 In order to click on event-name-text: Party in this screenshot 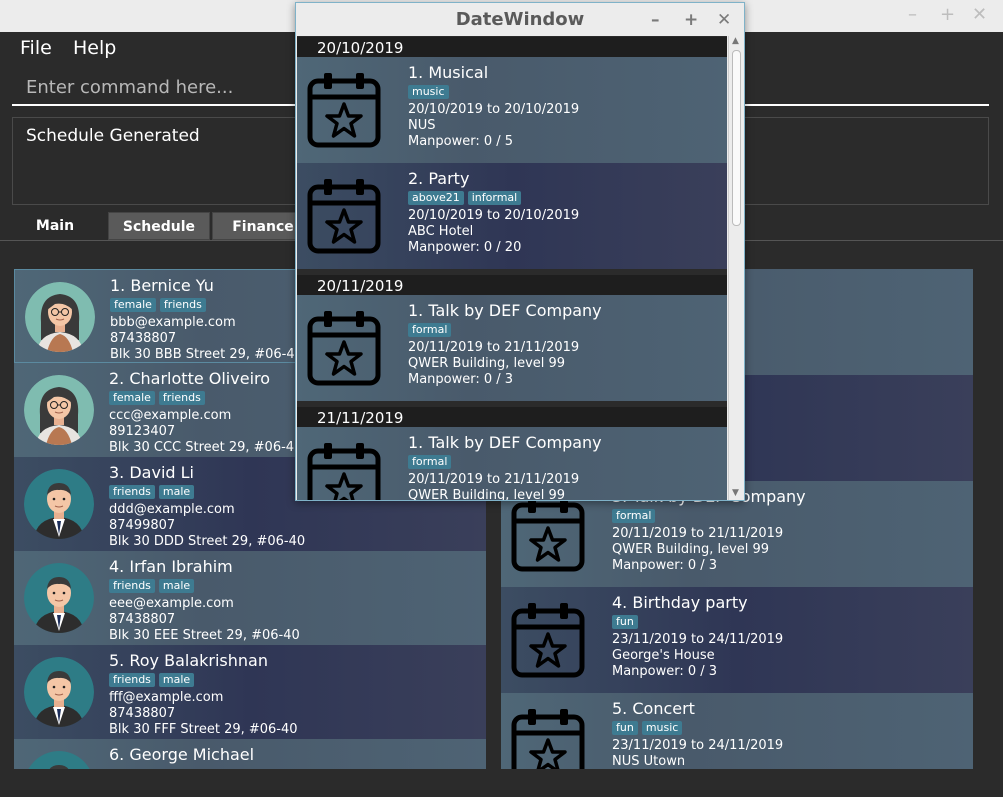, I will do `click(449, 178)`.